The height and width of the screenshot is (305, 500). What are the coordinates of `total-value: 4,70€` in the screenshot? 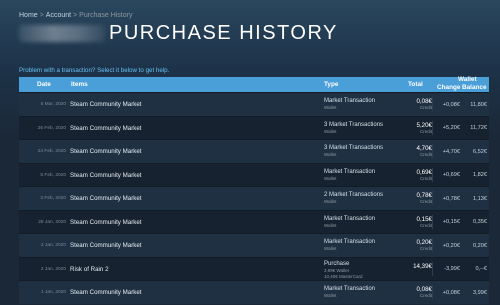 It's located at (424, 148).